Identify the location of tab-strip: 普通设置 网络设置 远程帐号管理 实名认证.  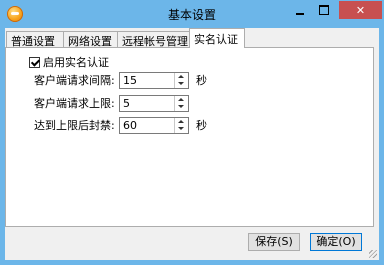
(192, 38).